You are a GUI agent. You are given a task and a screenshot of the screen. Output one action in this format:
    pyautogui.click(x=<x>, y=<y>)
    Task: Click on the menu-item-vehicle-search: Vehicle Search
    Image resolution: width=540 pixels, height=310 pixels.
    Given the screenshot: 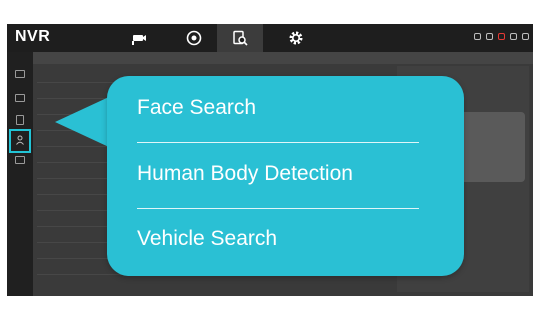 What is the action you would take?
    pyautogui.click(x=207, y=239)
    